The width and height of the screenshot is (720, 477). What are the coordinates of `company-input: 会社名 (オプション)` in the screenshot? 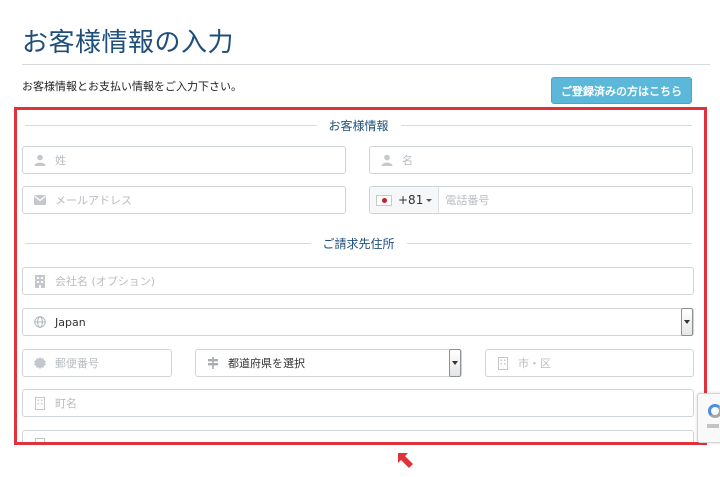 It's located at (358, 281).